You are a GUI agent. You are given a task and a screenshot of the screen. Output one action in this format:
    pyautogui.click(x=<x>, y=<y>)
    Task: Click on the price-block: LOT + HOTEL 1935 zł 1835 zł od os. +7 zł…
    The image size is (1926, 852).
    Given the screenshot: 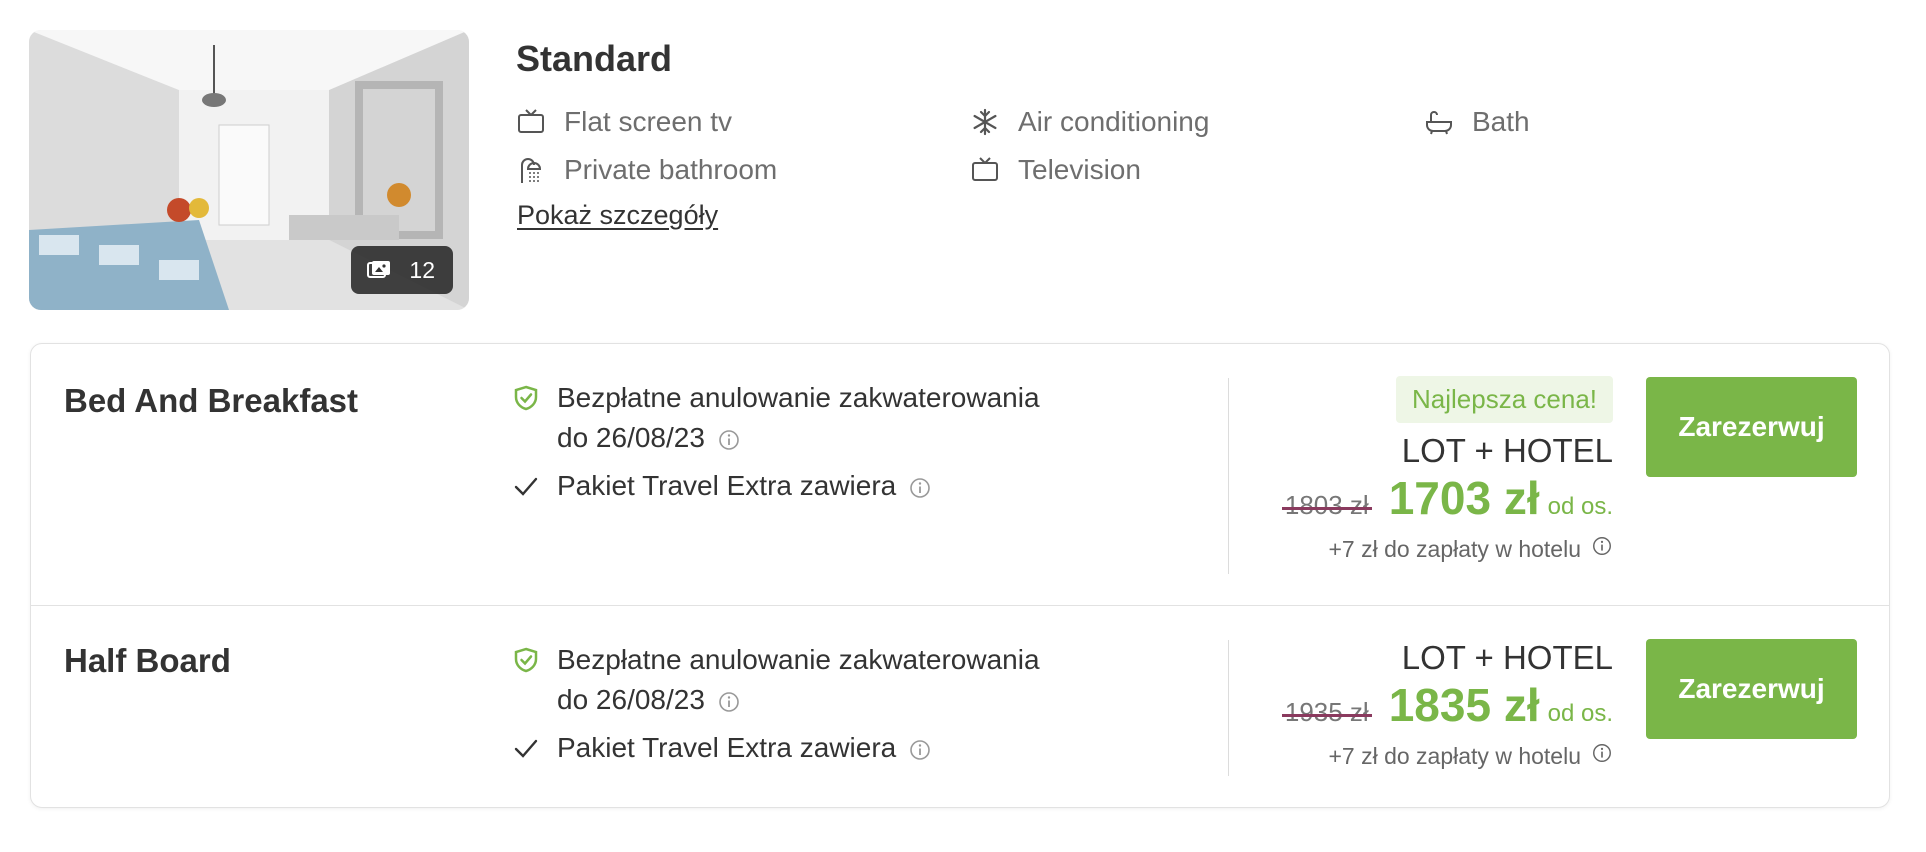 What is the action you would take?
    pyautogui.click(x=1447, y=704)
    